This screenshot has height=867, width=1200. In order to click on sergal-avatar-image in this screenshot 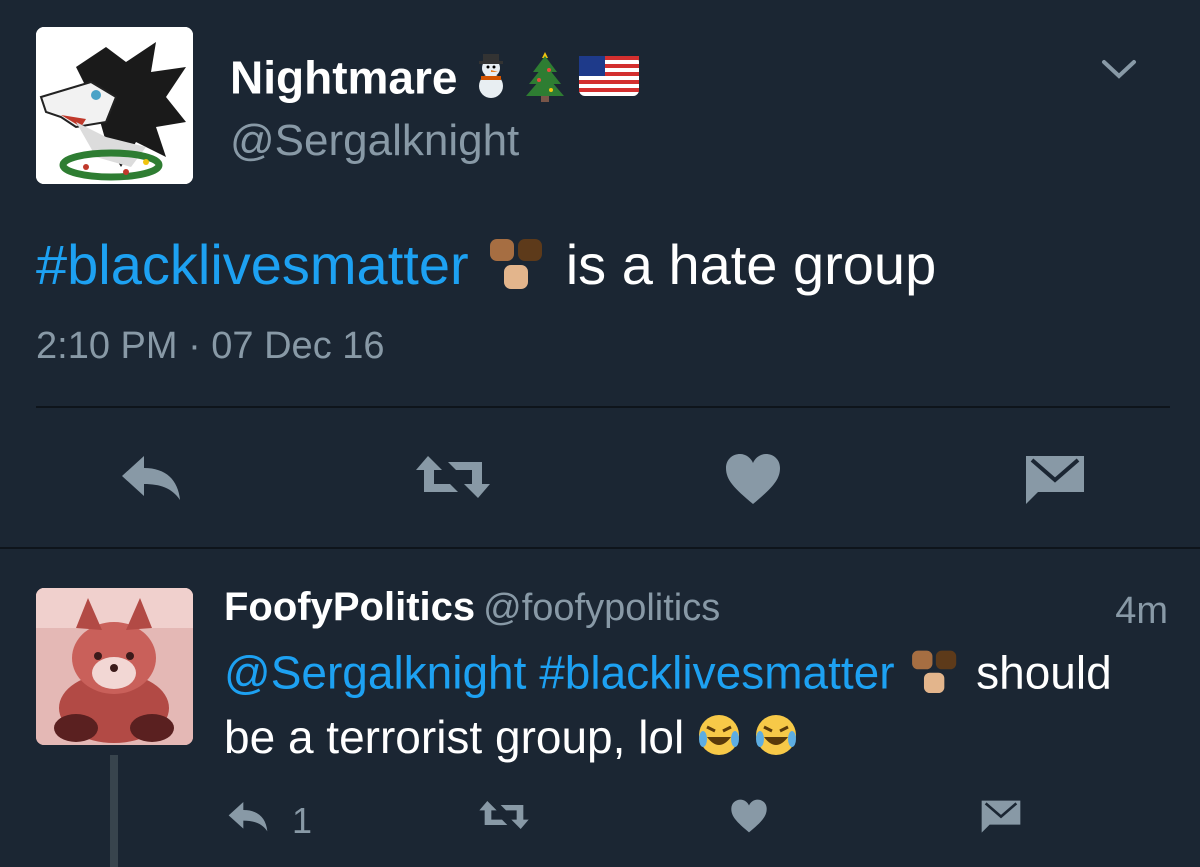, I will do `click(114, 105)`.